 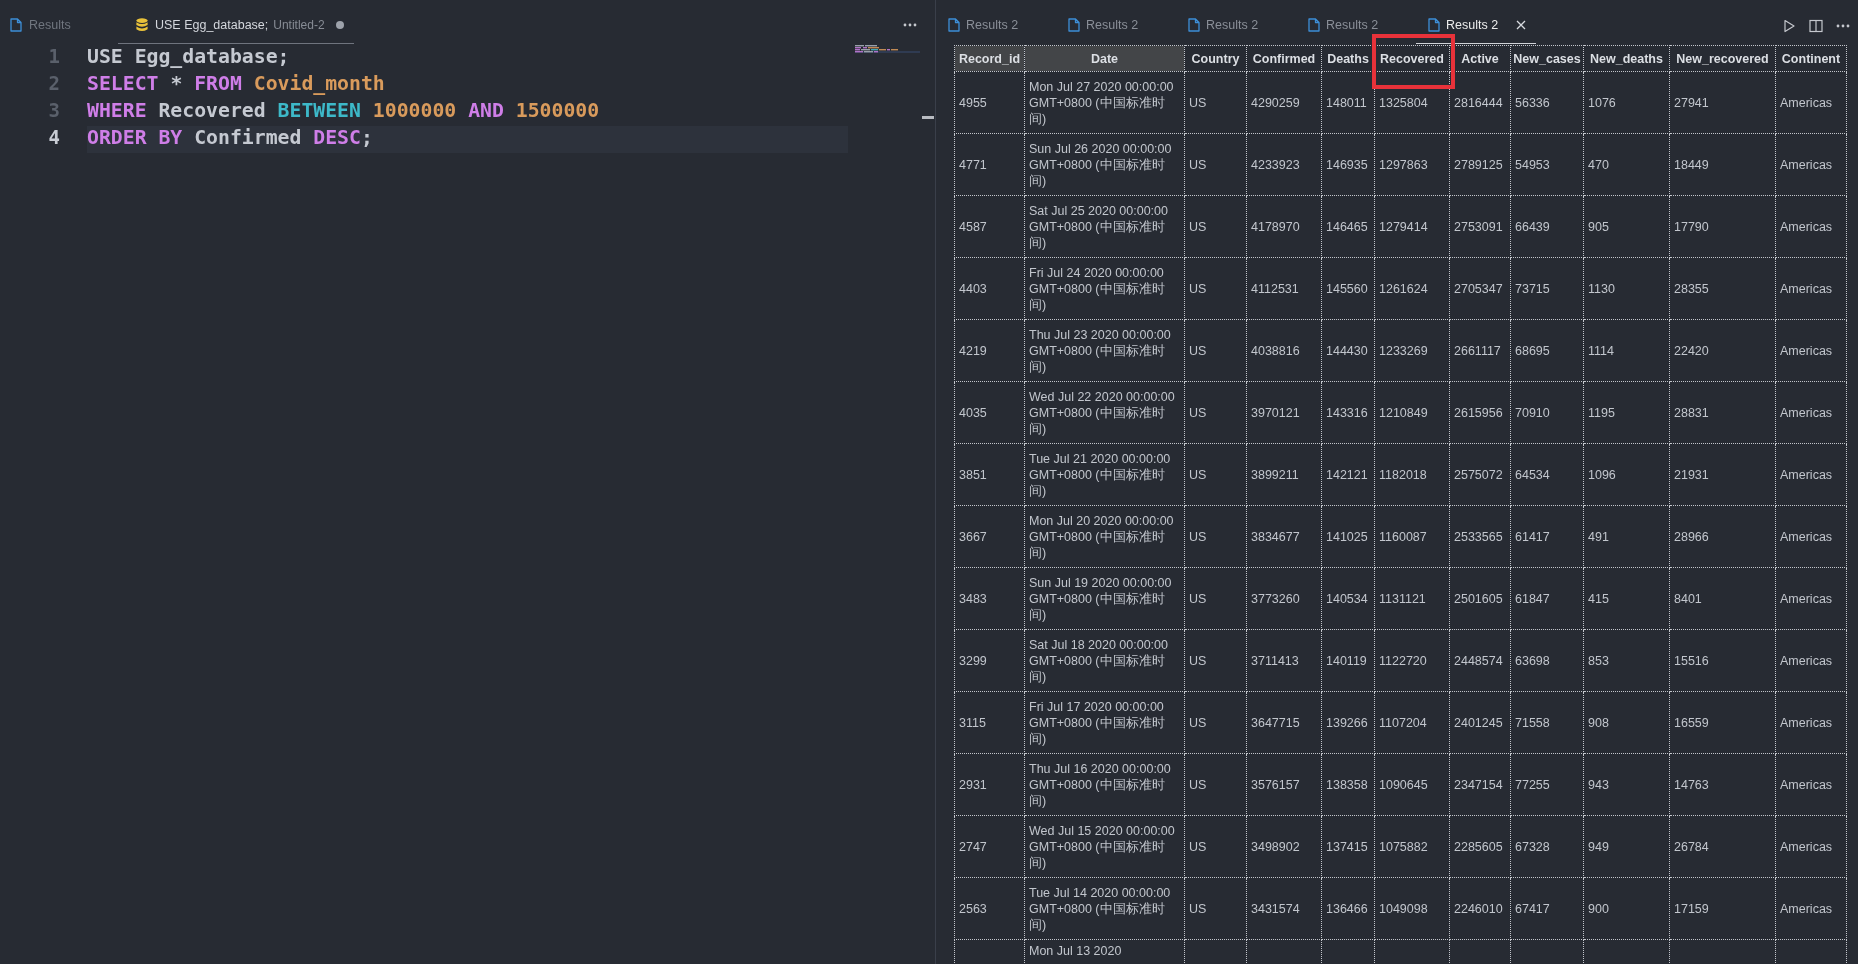 What do you see at coordinates (989, 58) in the screenshot?
I see `column-header: Record_id` at bounding box center [989, 58].